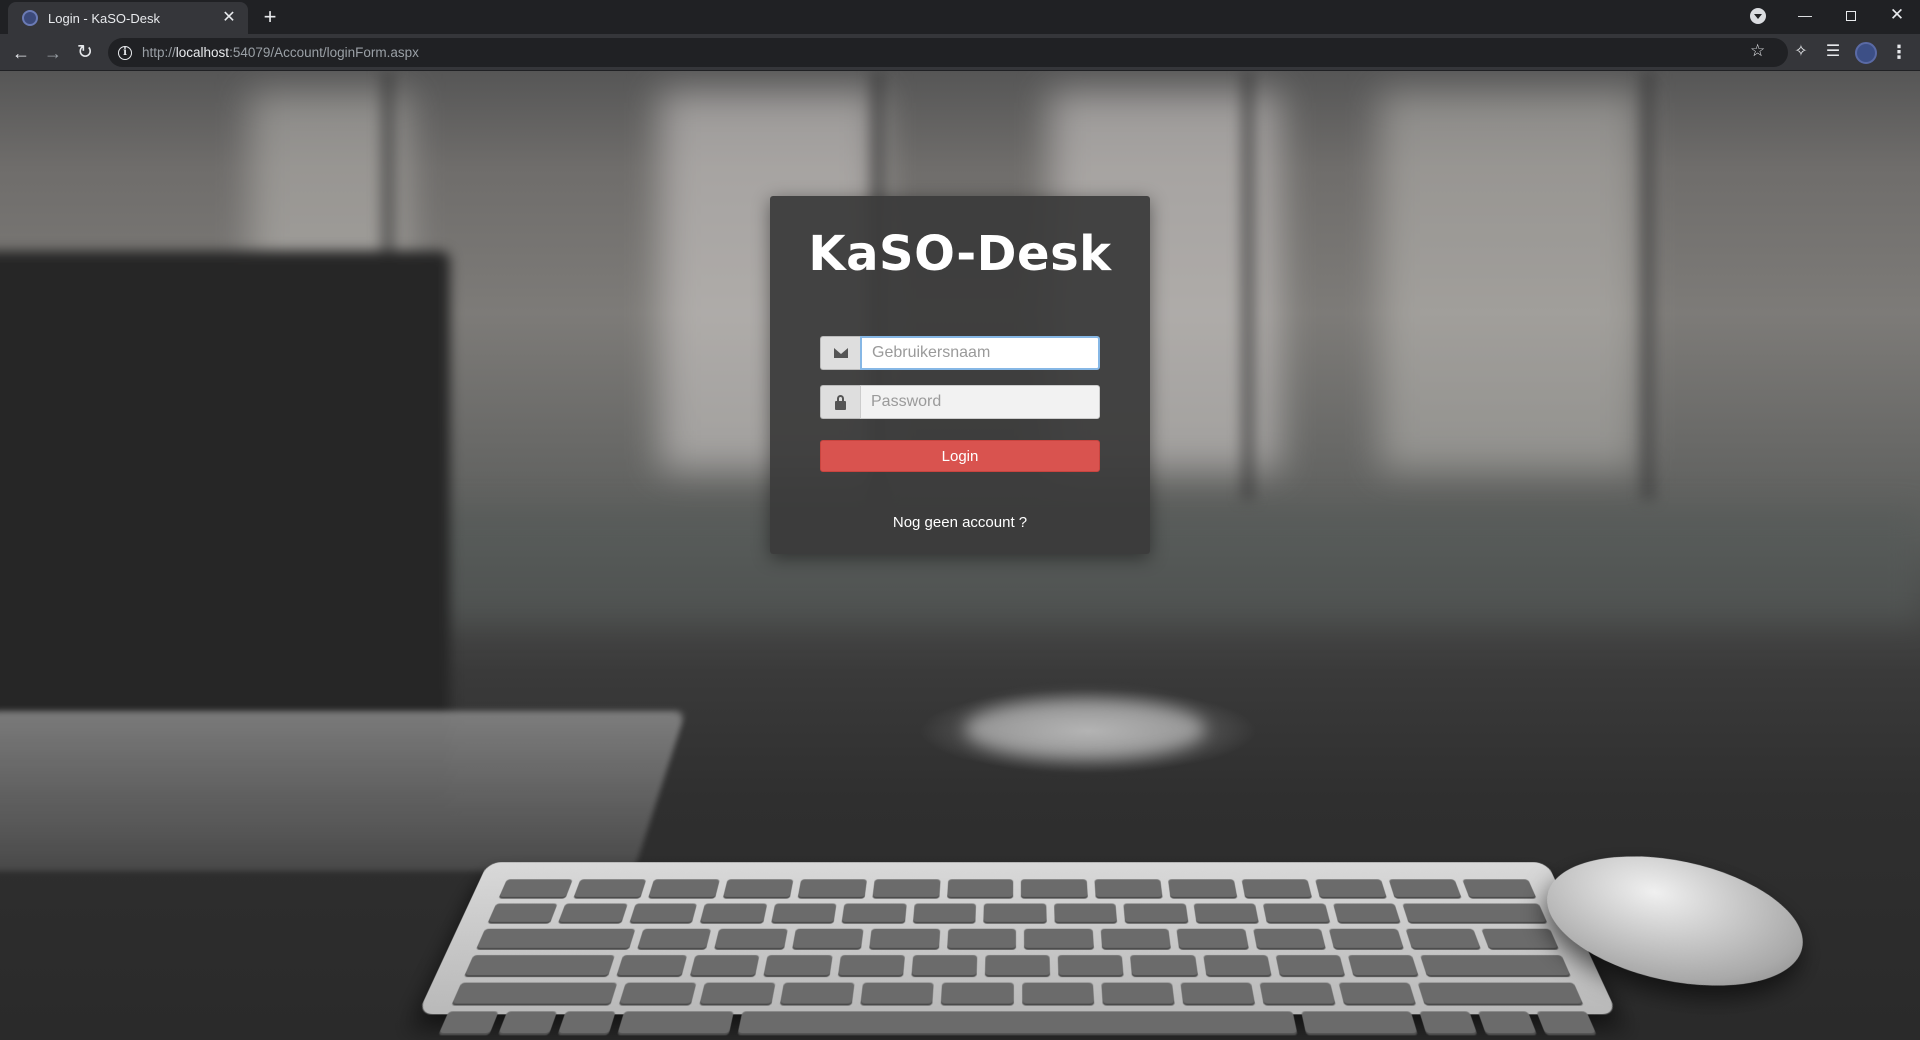  What do you see at coordinates (85, 53) in the screenshot?
I see `reload-icon: ↻` at bounding box center [85, 53].